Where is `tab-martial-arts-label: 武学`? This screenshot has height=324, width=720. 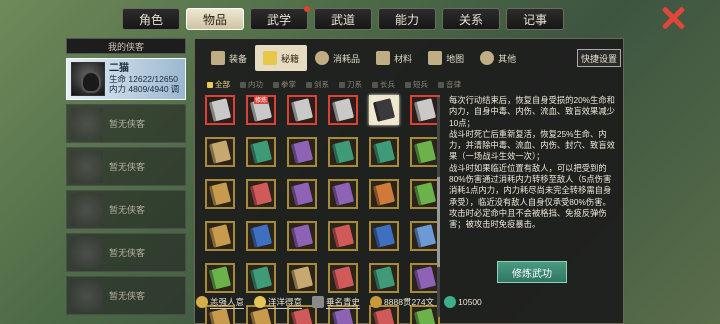 tab-martial-arts-label: 武学 is located at coordinates (278, 19).